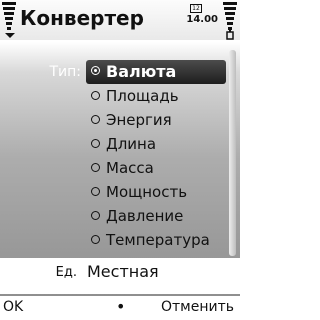  I want to click on option-pressure: Давление, so click(156, 216).